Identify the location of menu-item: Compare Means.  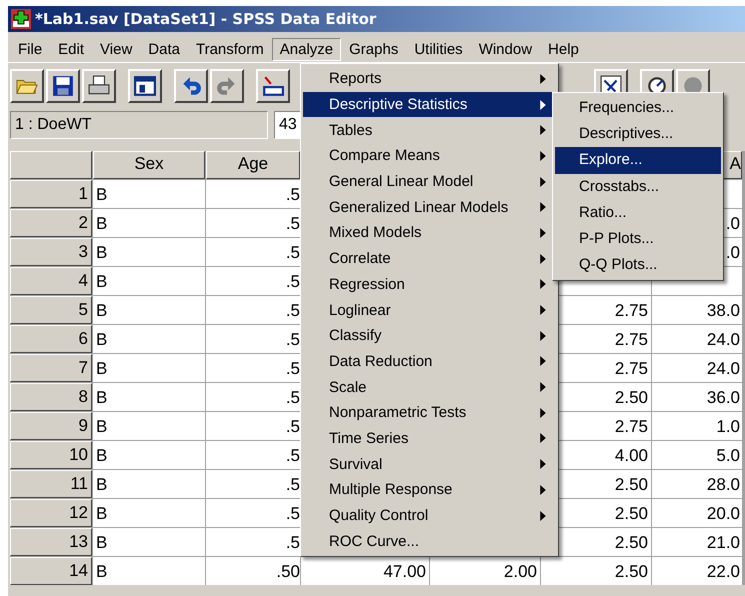
(429, 156).